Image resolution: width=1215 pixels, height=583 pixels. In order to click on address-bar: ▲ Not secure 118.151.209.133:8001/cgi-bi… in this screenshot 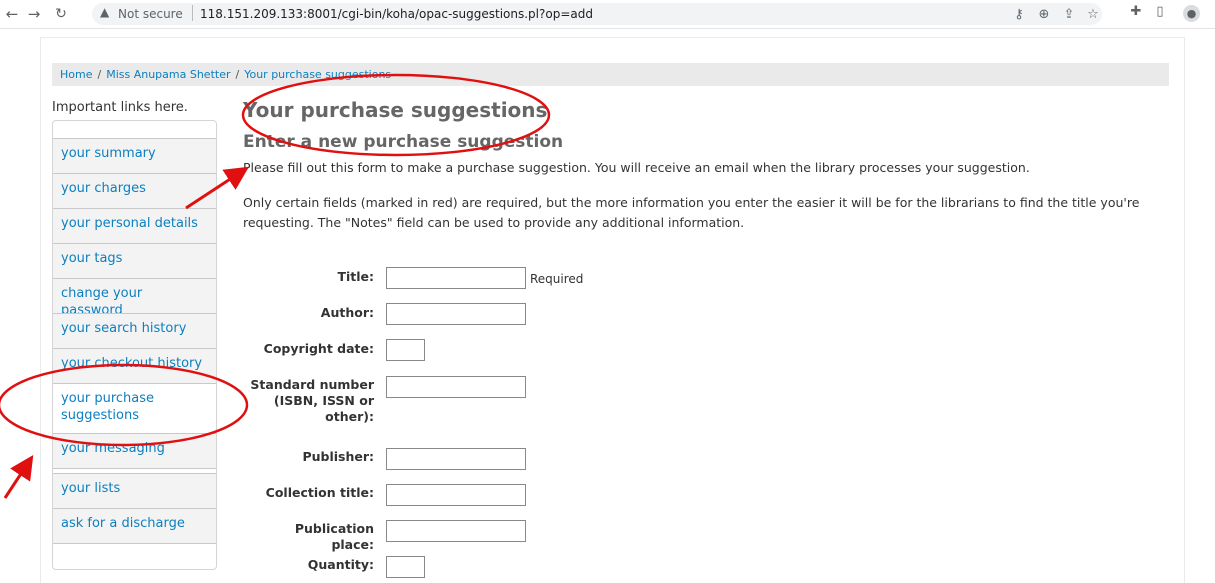, I will do `click(597, 14)`.